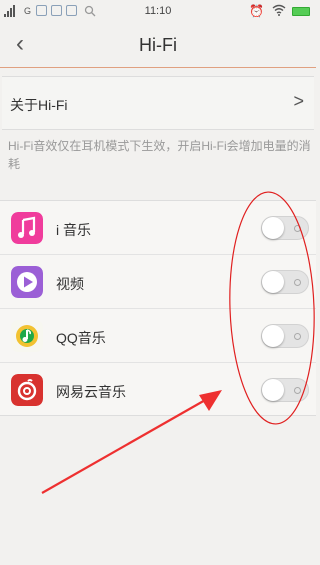  What do you see at coordinates (27, 228) in the screenshot?
I see `music-note-icon` at bounding box center [27, 228].